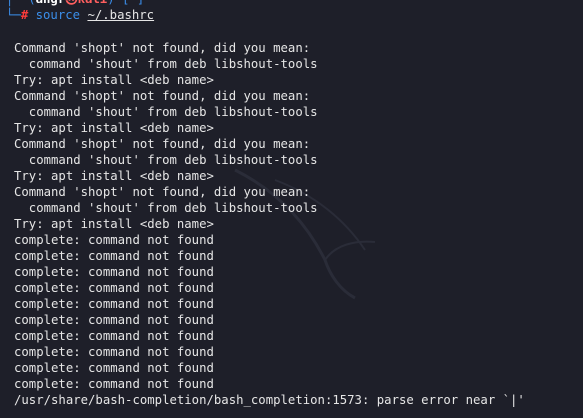 The width and height of the screenshot is (583, 418). Describe the element at coordinates (58, 15) in the screenshot. I see `command-name: source` at that location.